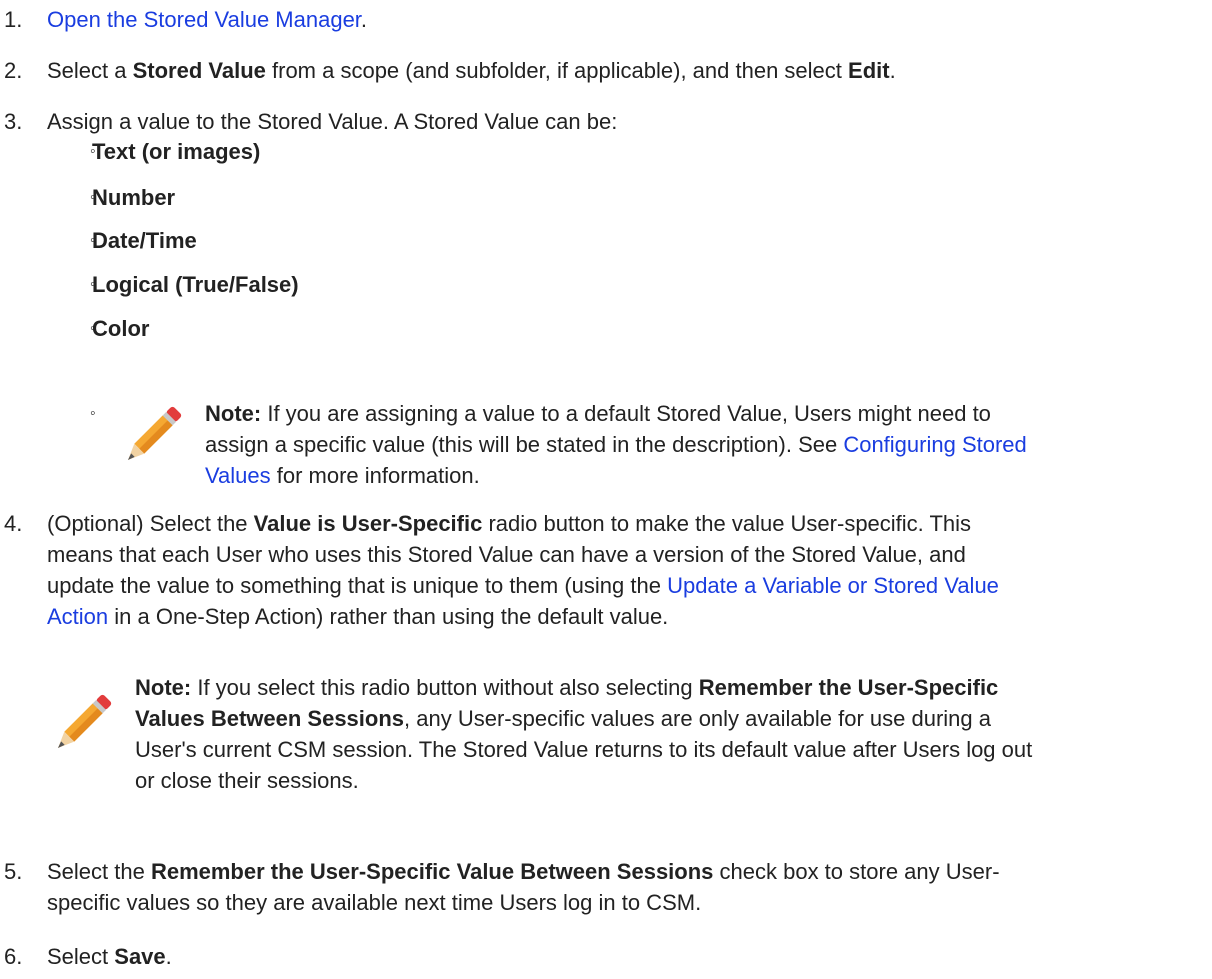  I want to click on step-number: 5., so click(13, 871).